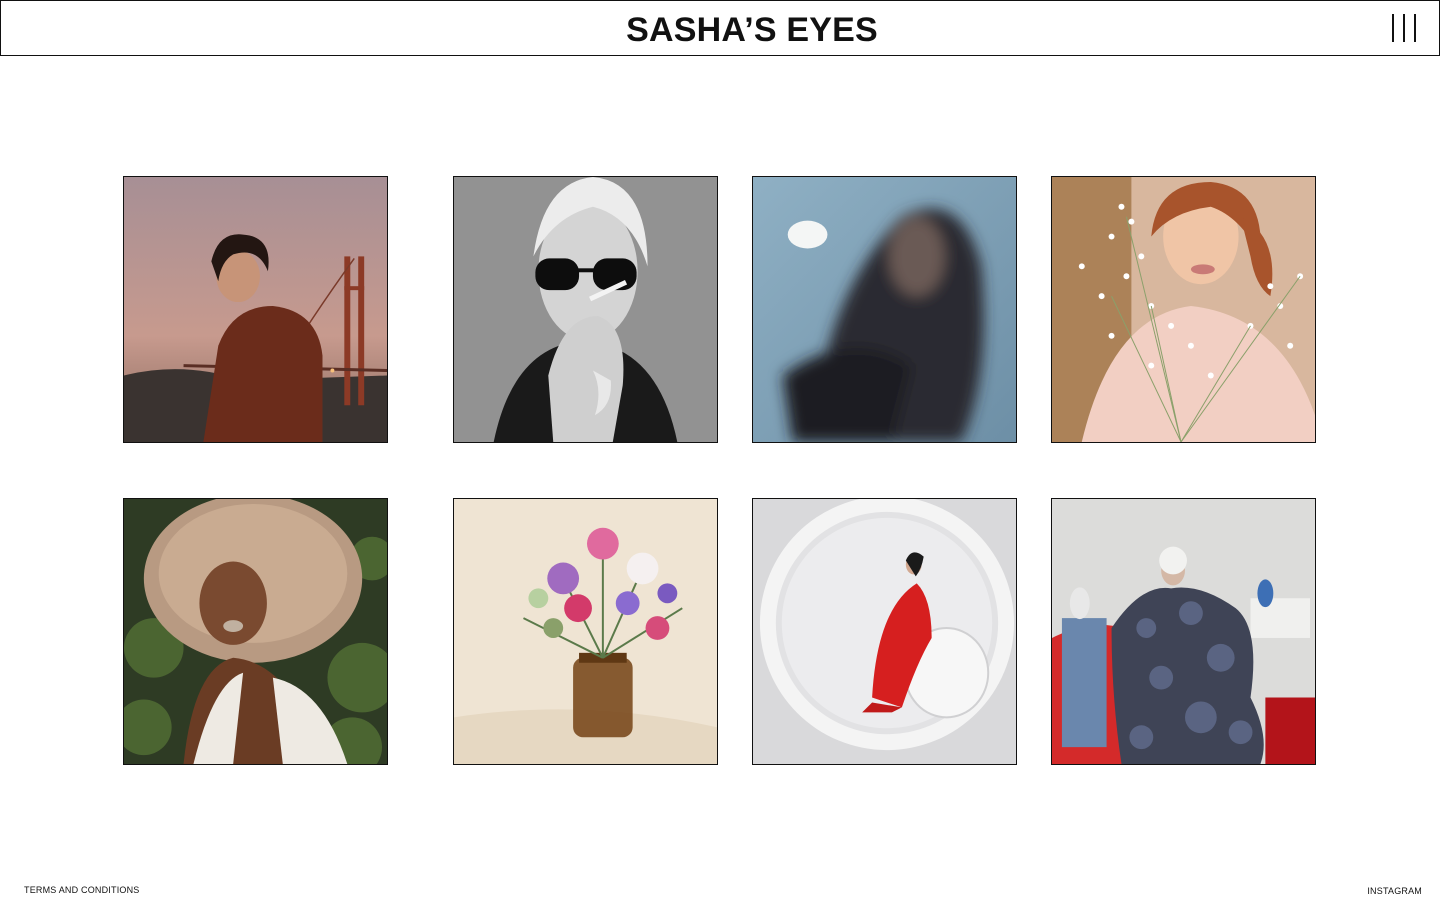 Image resolution: width=1440 pixels, height=903 pixels. What do you see at coordinates (1394, 891) in the screenshot?
I see `instagram-link: INSTAGRAM` at bounding box center [1394, 891].